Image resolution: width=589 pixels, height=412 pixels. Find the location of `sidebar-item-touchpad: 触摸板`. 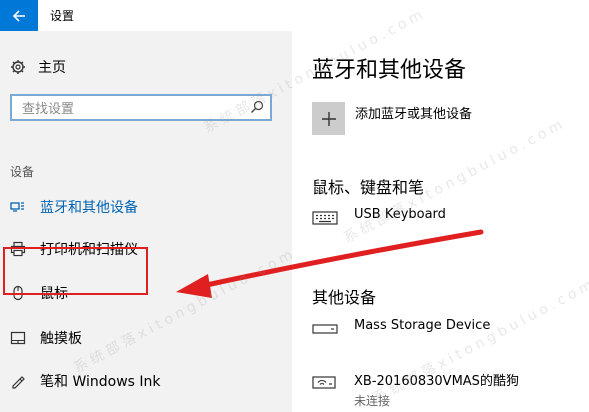

sidebar-item-touchpad: 触摸板 is located at coordinates (46, 338).